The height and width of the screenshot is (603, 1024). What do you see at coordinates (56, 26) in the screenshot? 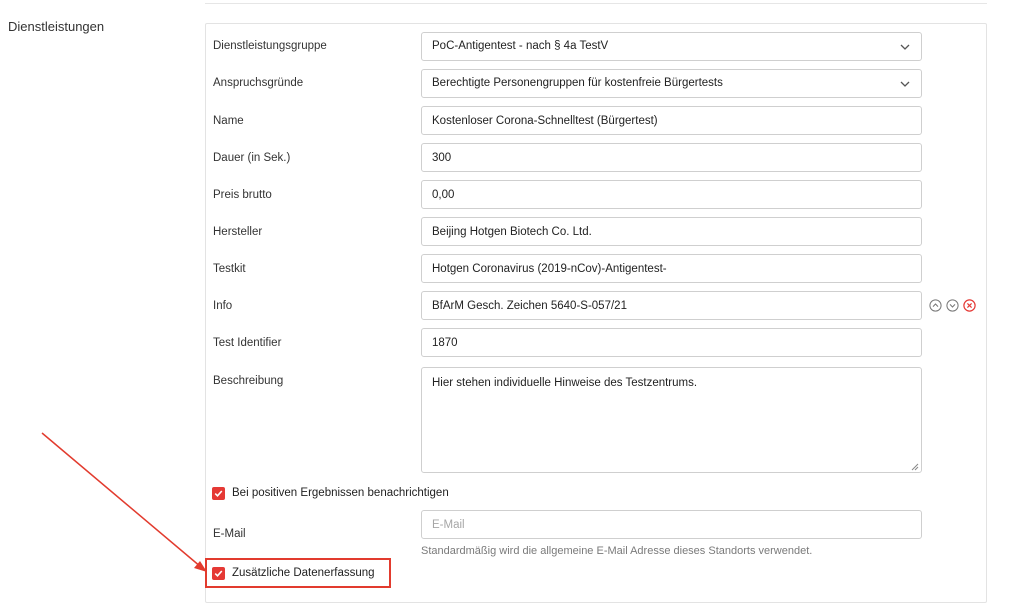
I see `section-title: Dienstleistungen` at bounding box center [56, 26].